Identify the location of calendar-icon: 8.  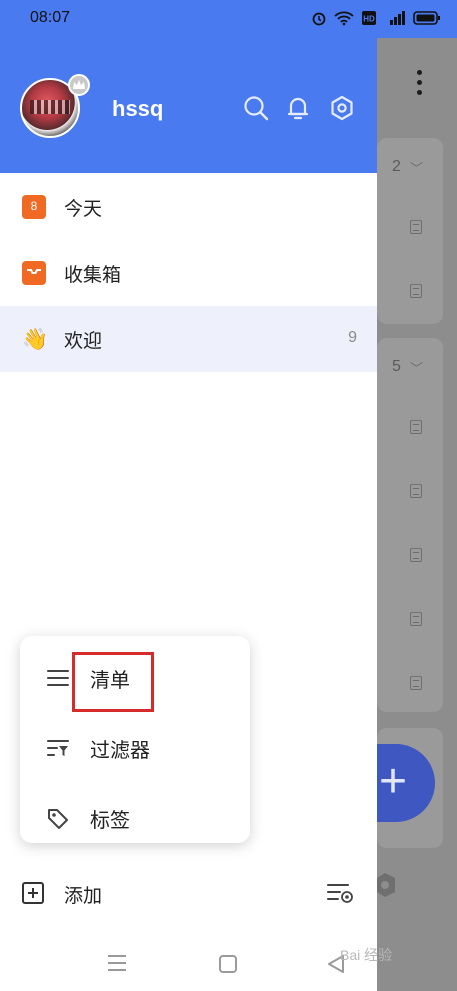
(34, 207).